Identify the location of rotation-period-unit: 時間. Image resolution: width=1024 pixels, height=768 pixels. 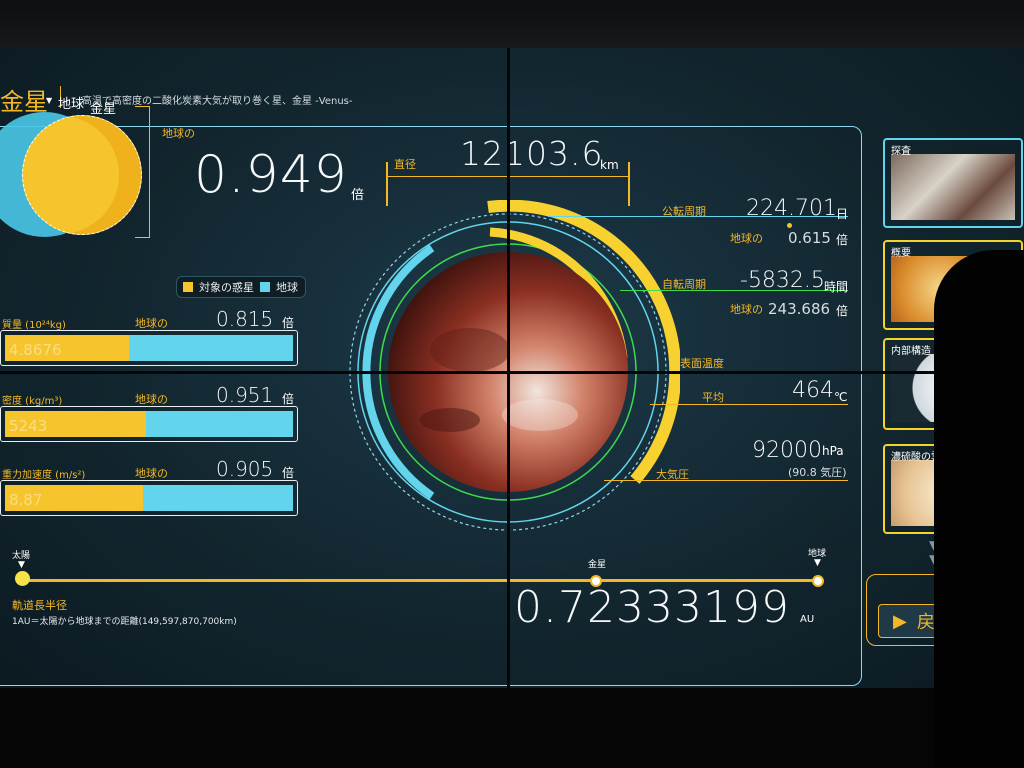
(836, 287).